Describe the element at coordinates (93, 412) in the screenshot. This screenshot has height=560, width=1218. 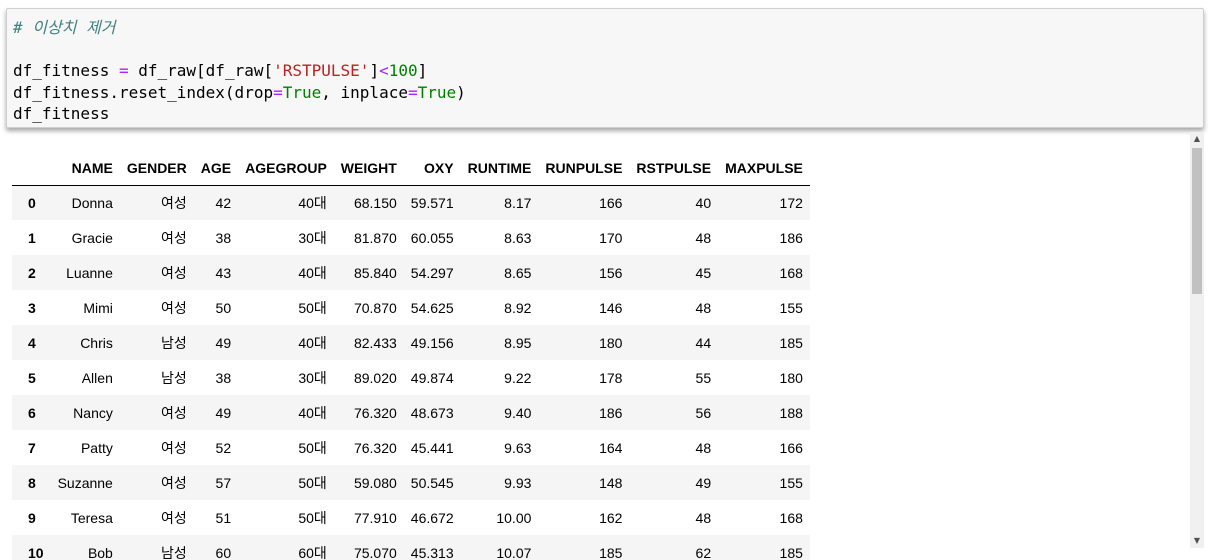
I see `table-cell: Nancy` at that location.